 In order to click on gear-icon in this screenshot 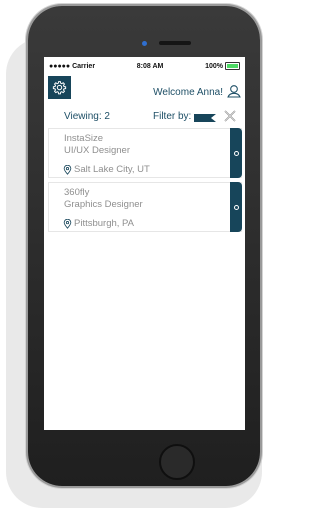, I will do `click(59, 88)`.